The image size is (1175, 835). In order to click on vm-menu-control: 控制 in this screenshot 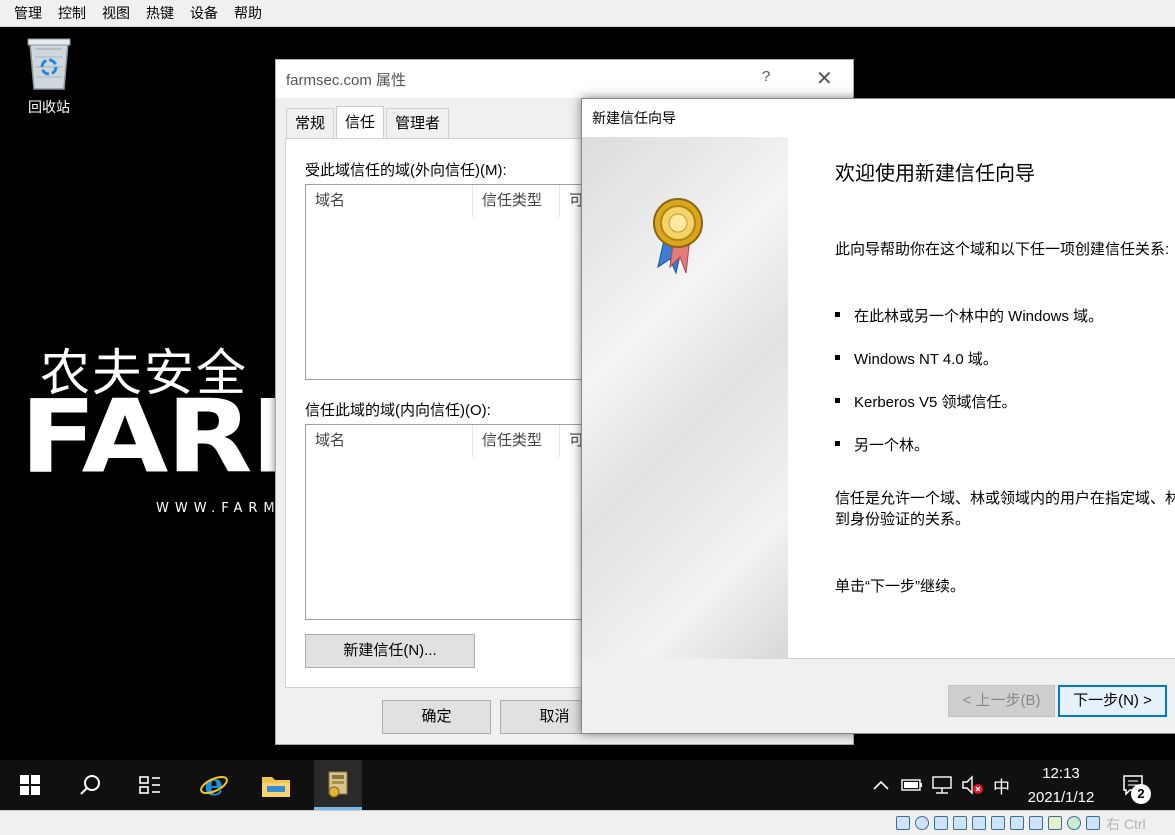, I will do `click(72, 13)`.